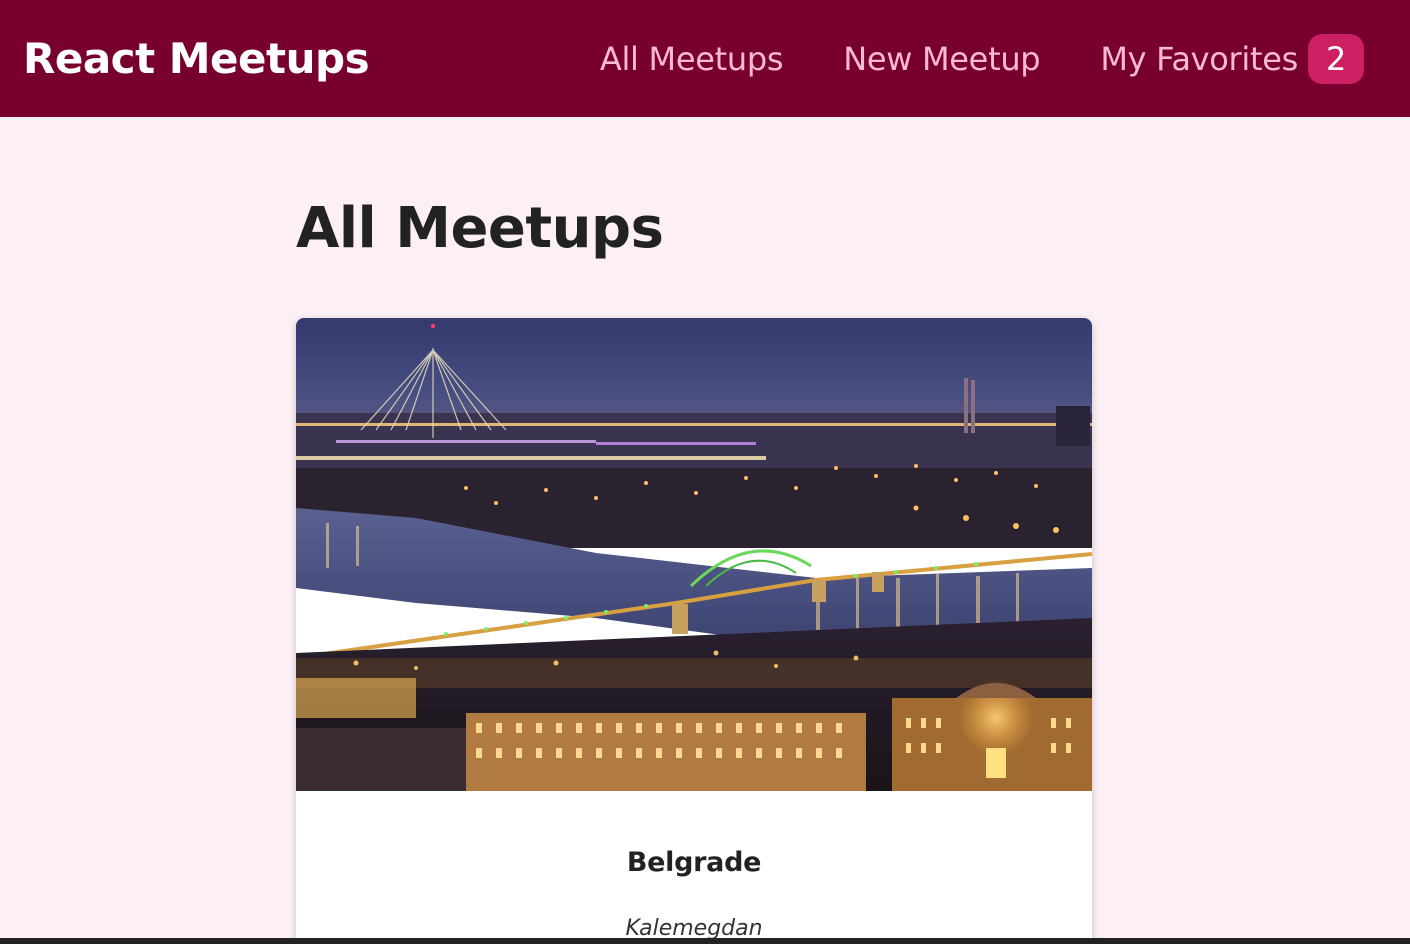  I want to click on nav-link-new-meetup: New Meetup, so click(941, 59).